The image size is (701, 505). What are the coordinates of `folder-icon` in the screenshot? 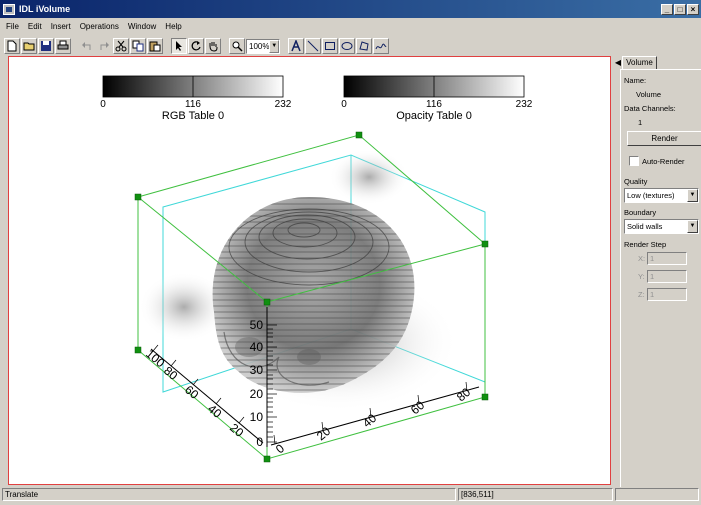 It's located at (29, 46).